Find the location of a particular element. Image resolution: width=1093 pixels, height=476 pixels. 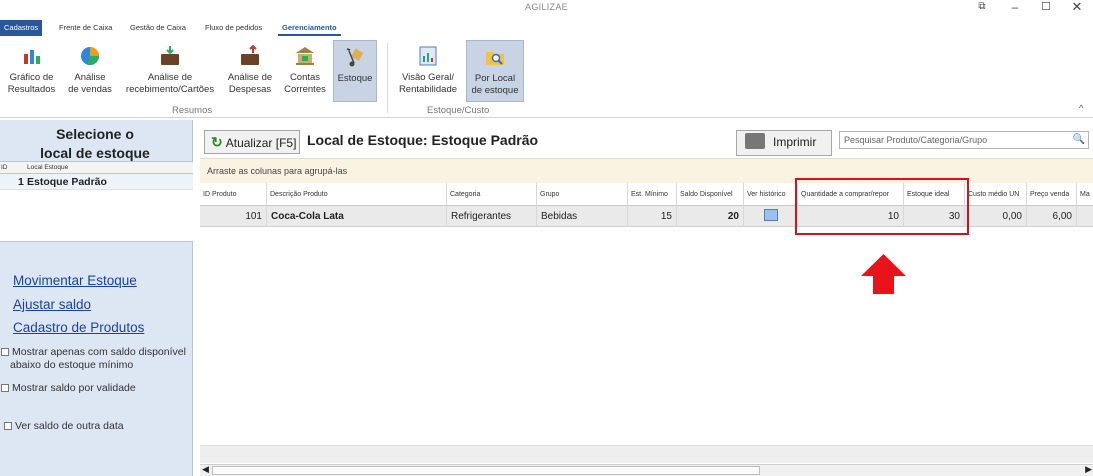

cadastro-produtos-link: Cadastro de Produtos is located at coordinates (78, 327).